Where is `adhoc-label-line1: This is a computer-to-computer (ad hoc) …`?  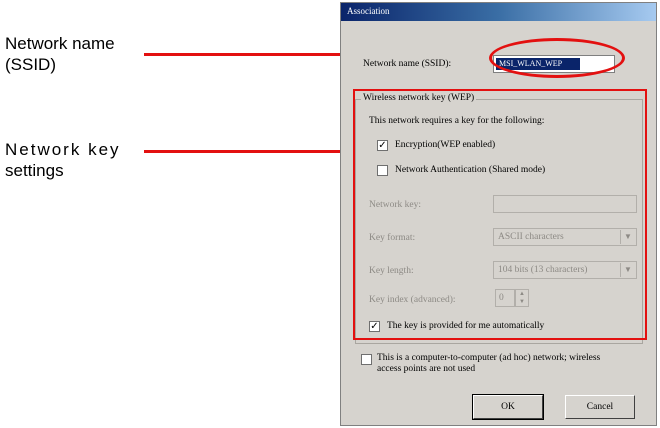 adhoc-label-line1: This is a computer-to-computer (ad hoc) … is located at coordinates (489, 358).